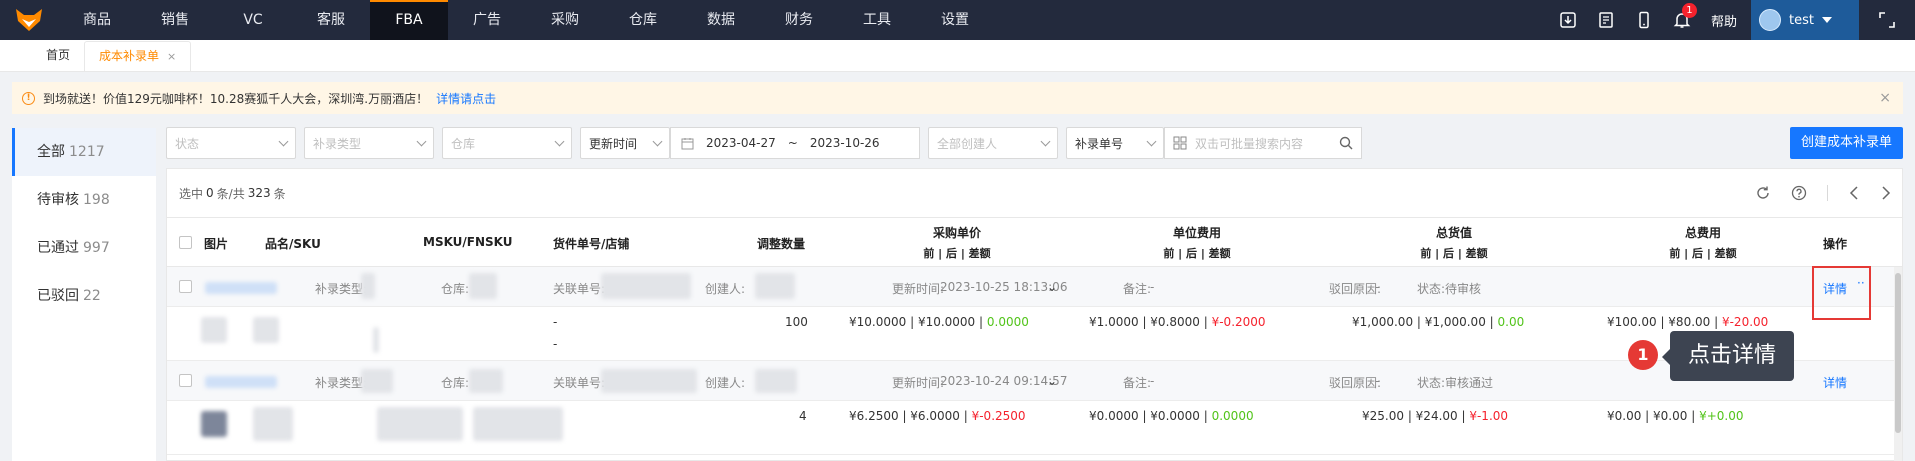 The image size is (1915, 461). What do you see at coordinates (487, 20) in the screenshot?
I see `nav-item-ads: 广告` at bounding box center [487, 20].